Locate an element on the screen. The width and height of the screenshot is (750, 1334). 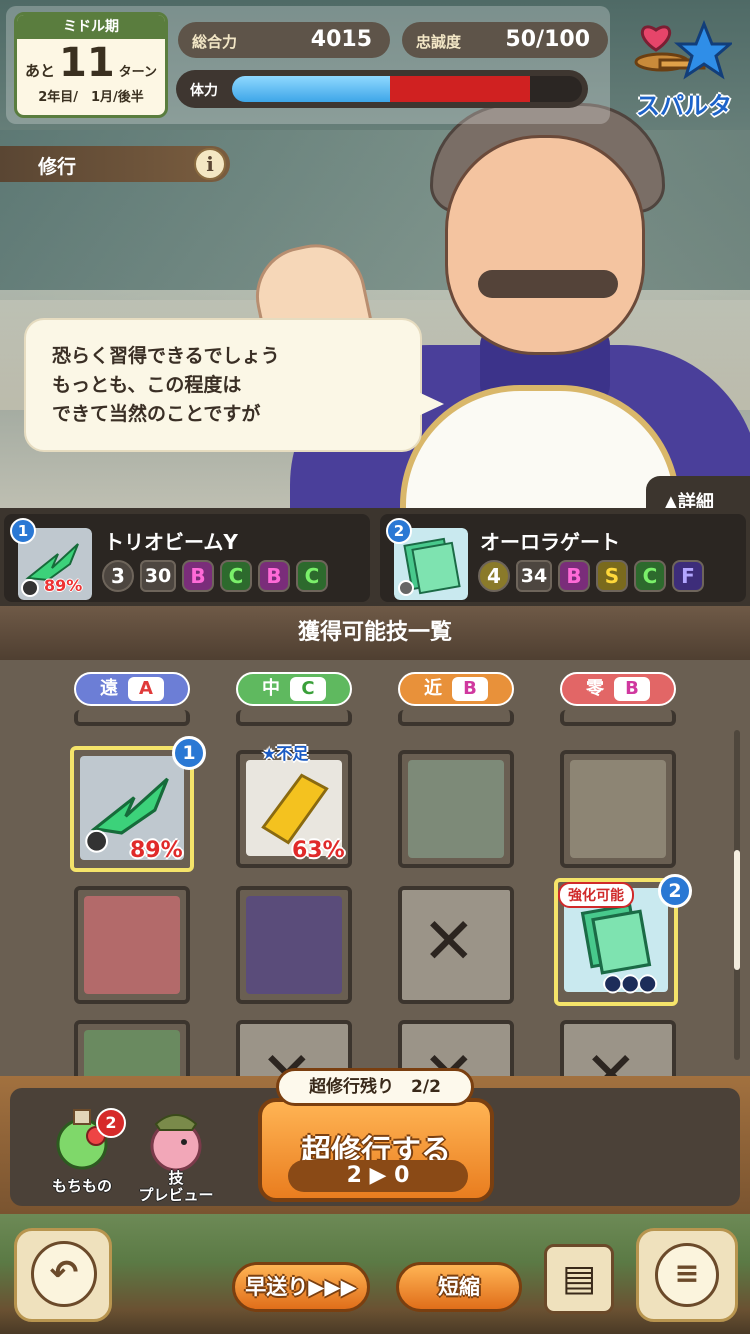
tile-success-rate: 63% is located at coordinates (318, 850).